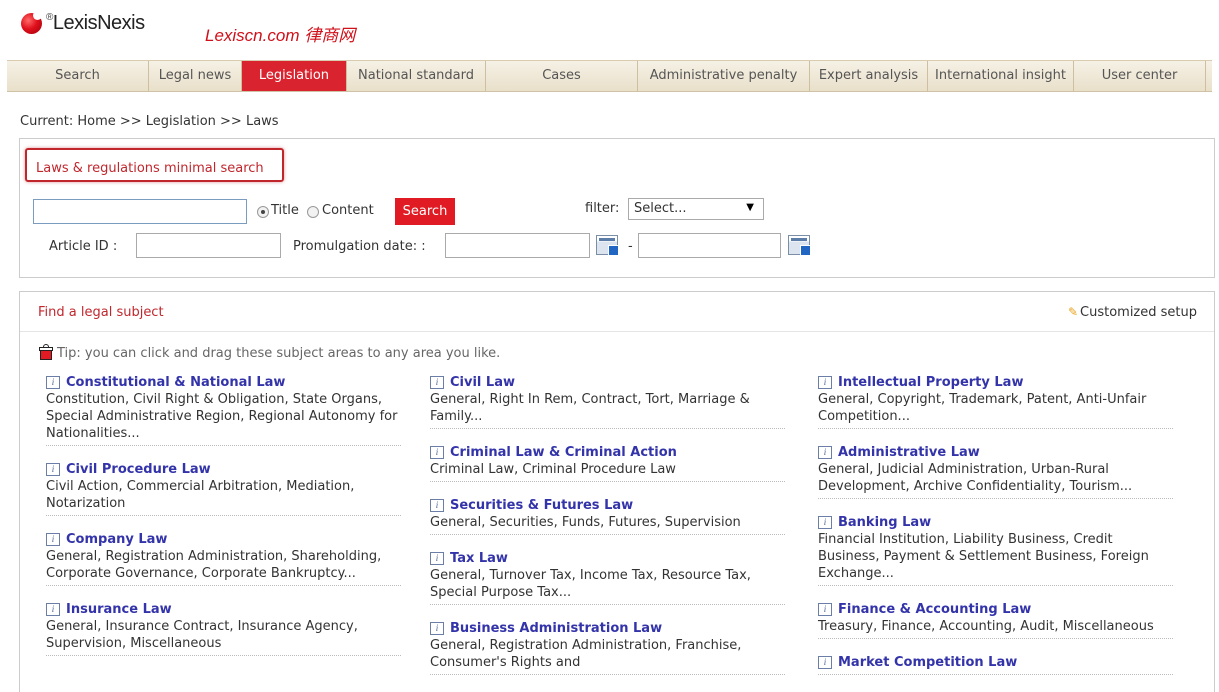  I want to click on customized-setup-label: Customized setup, so click(1138, 312).